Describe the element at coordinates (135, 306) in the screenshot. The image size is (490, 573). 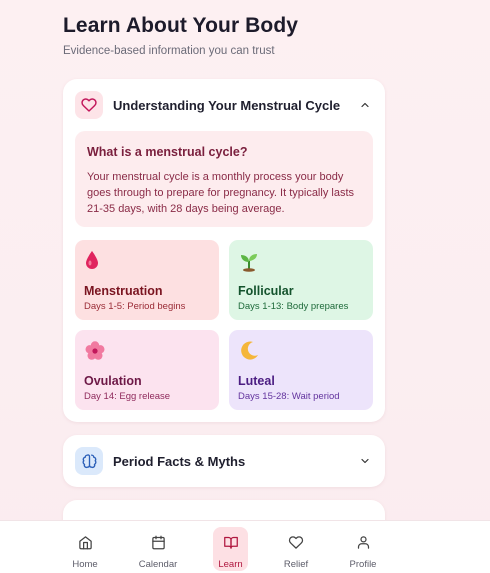
I see `phase-desc: Days 1-5: Period begins` at that location.